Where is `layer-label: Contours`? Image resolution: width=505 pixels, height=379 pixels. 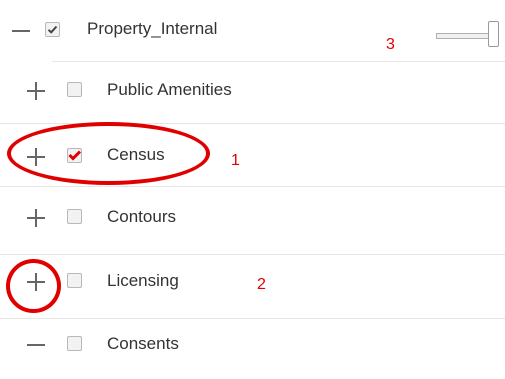
layer-label: Contours is located at coordinates (141, 216).